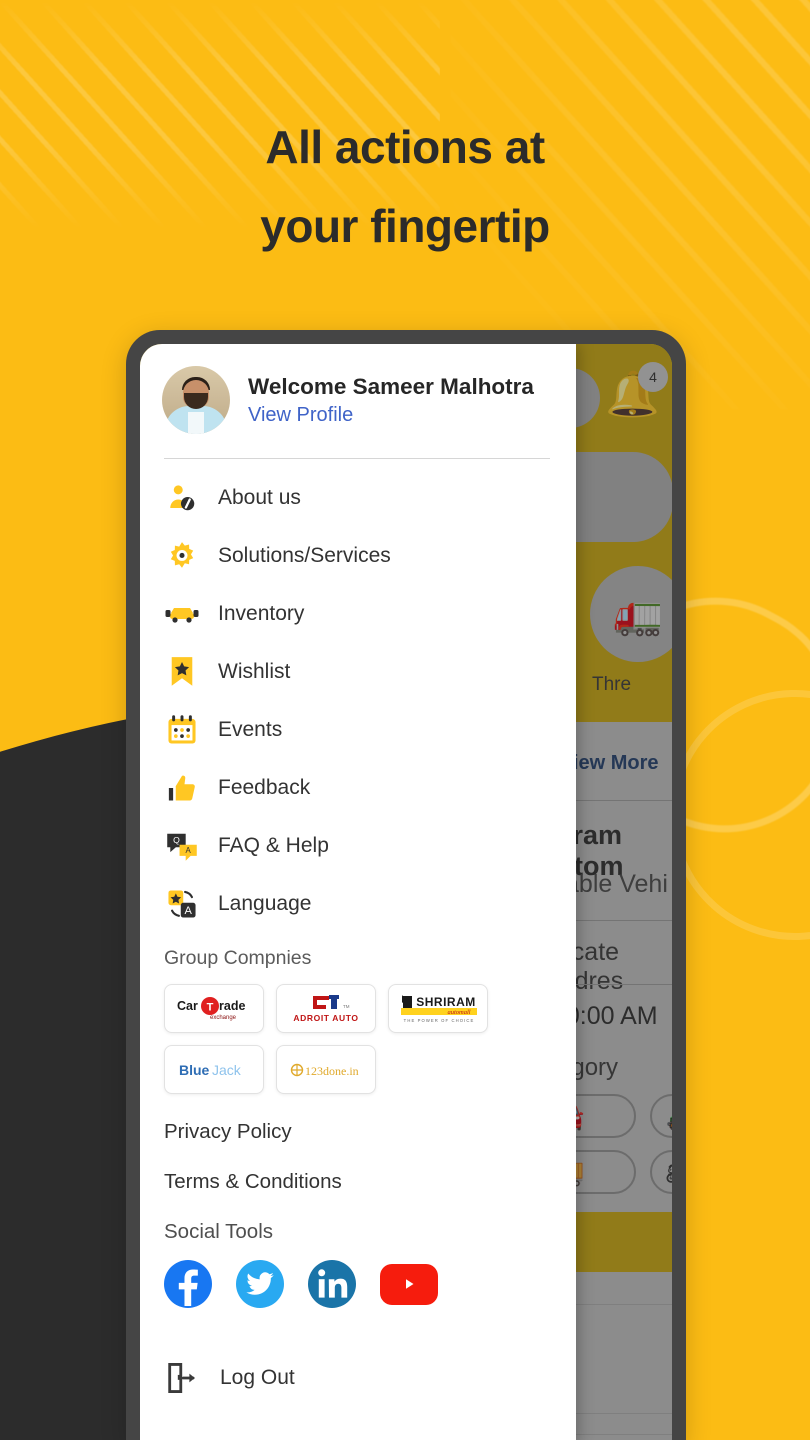 Image resolution: width=810 pixels, height=1440 pixels. What do you see at coordinates (358, 1276) in the screenshot?
I see `social-links-row` at bounding box center [358, 1276].